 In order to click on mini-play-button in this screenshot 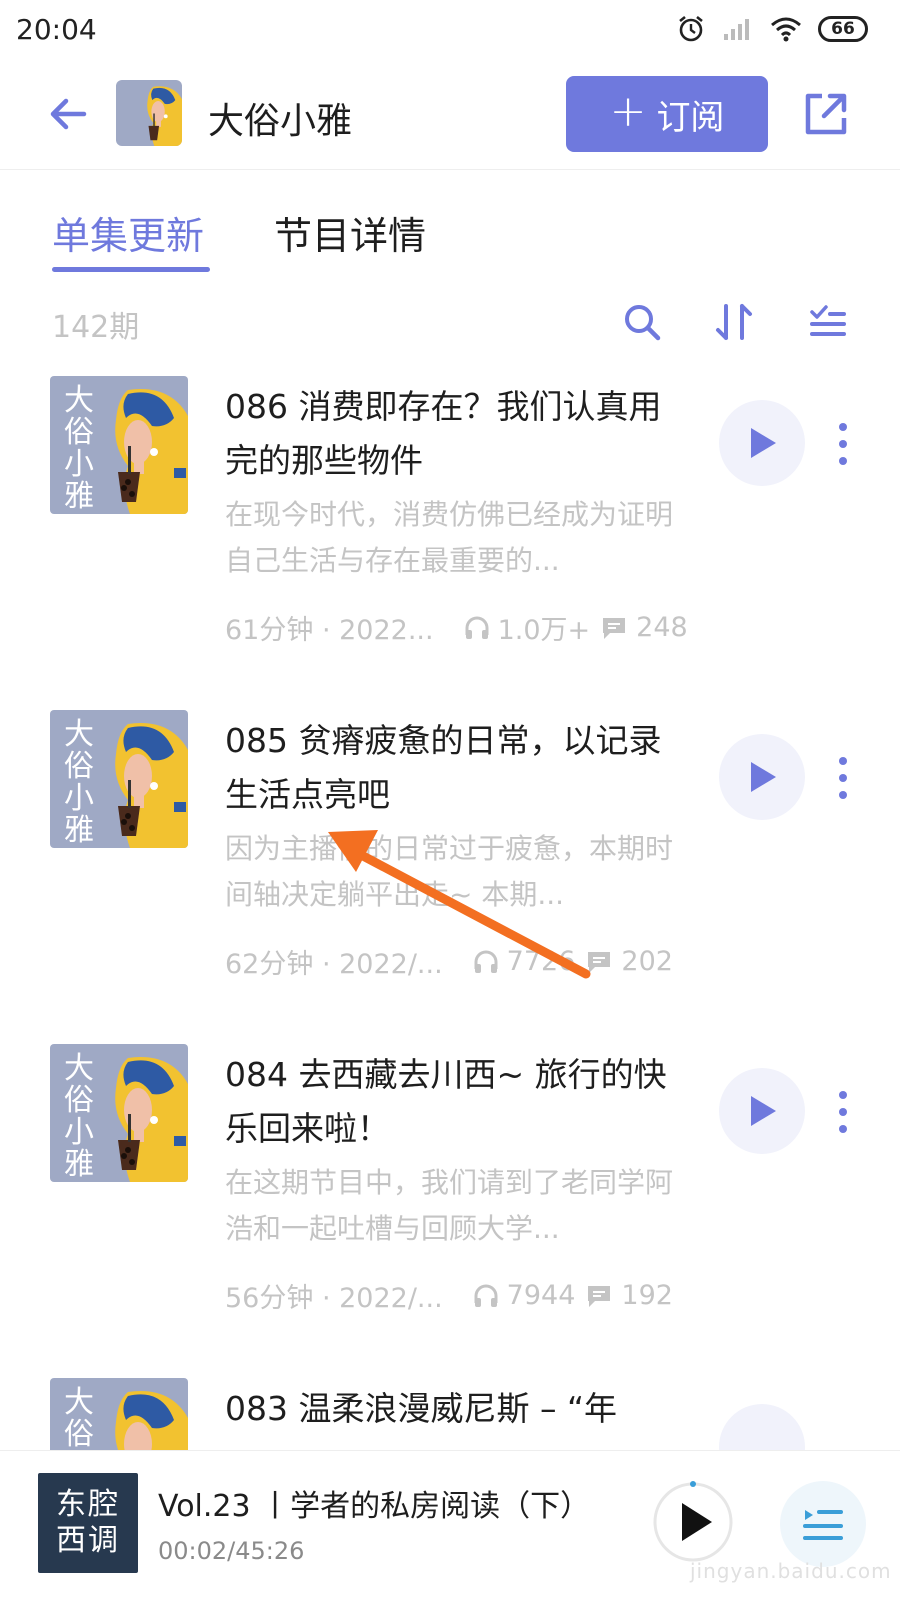, I will do `click(693, 1522)`.